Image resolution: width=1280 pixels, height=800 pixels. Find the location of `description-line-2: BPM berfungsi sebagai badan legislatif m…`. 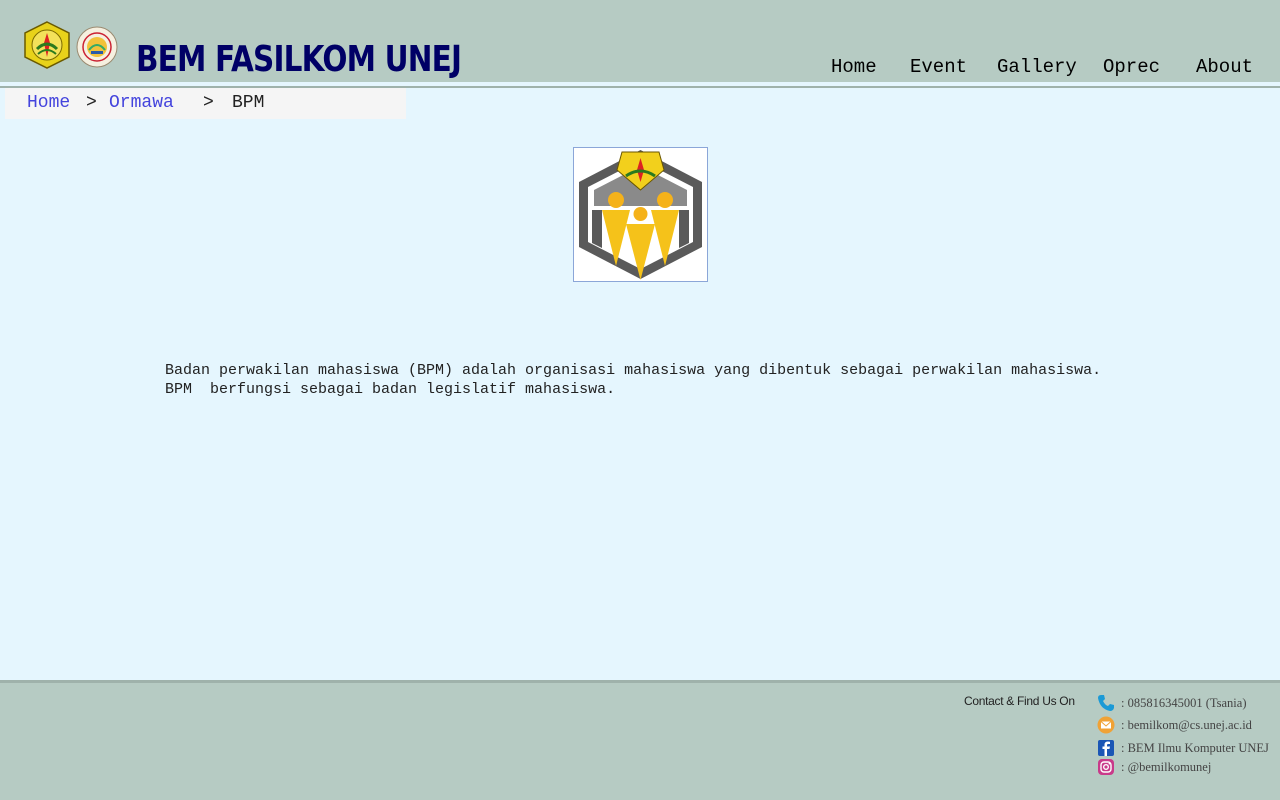

description-line-2: BPM berfungsi sebagai badan legislatif m… is located at coordinates (390, 389).